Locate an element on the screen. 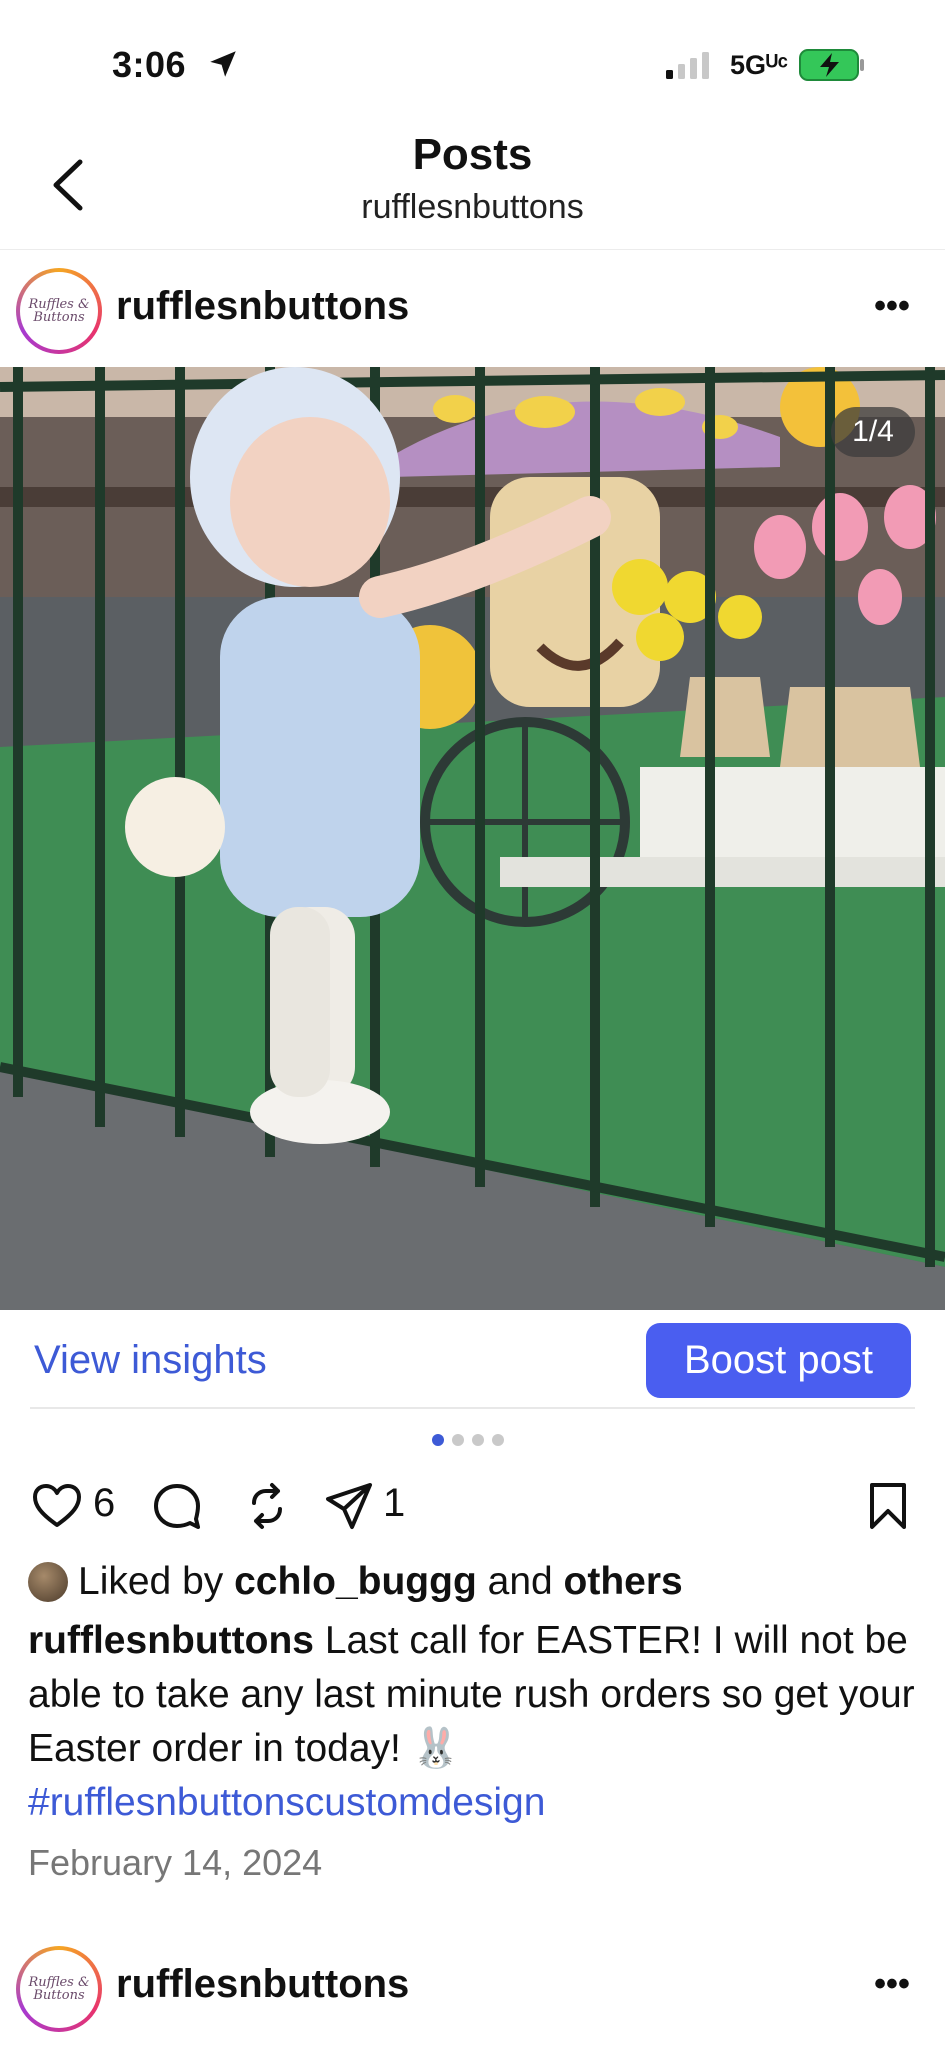 This screenshot has width=945, height=2048. liker-avatar is located at coordinates (48, 1582).